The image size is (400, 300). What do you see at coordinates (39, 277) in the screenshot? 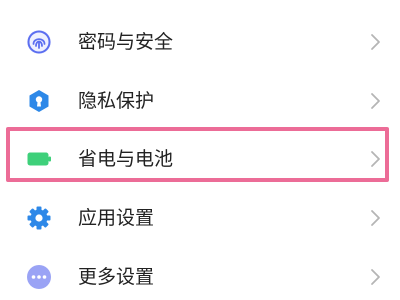
I see `more-dots-icon` at bounding box center [39, 277].